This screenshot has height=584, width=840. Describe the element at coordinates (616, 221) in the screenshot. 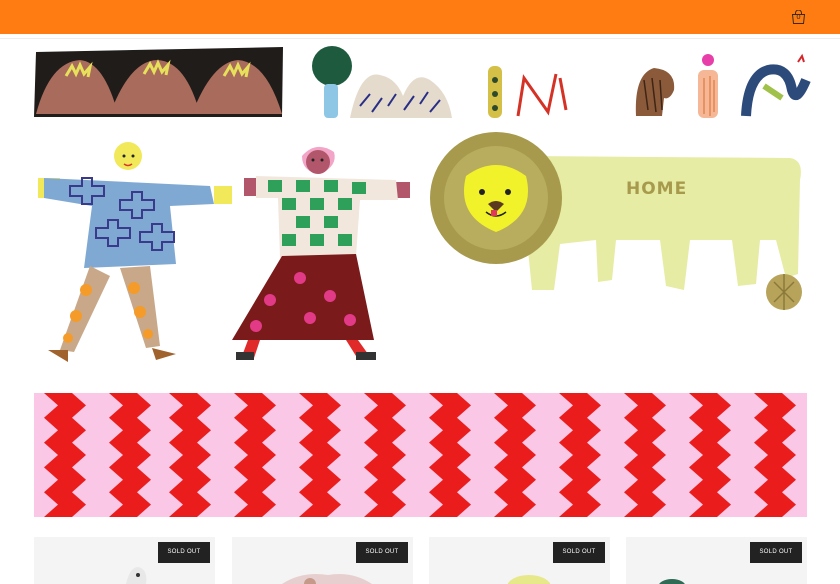

I see `lion-illustration: HOME` at that location.